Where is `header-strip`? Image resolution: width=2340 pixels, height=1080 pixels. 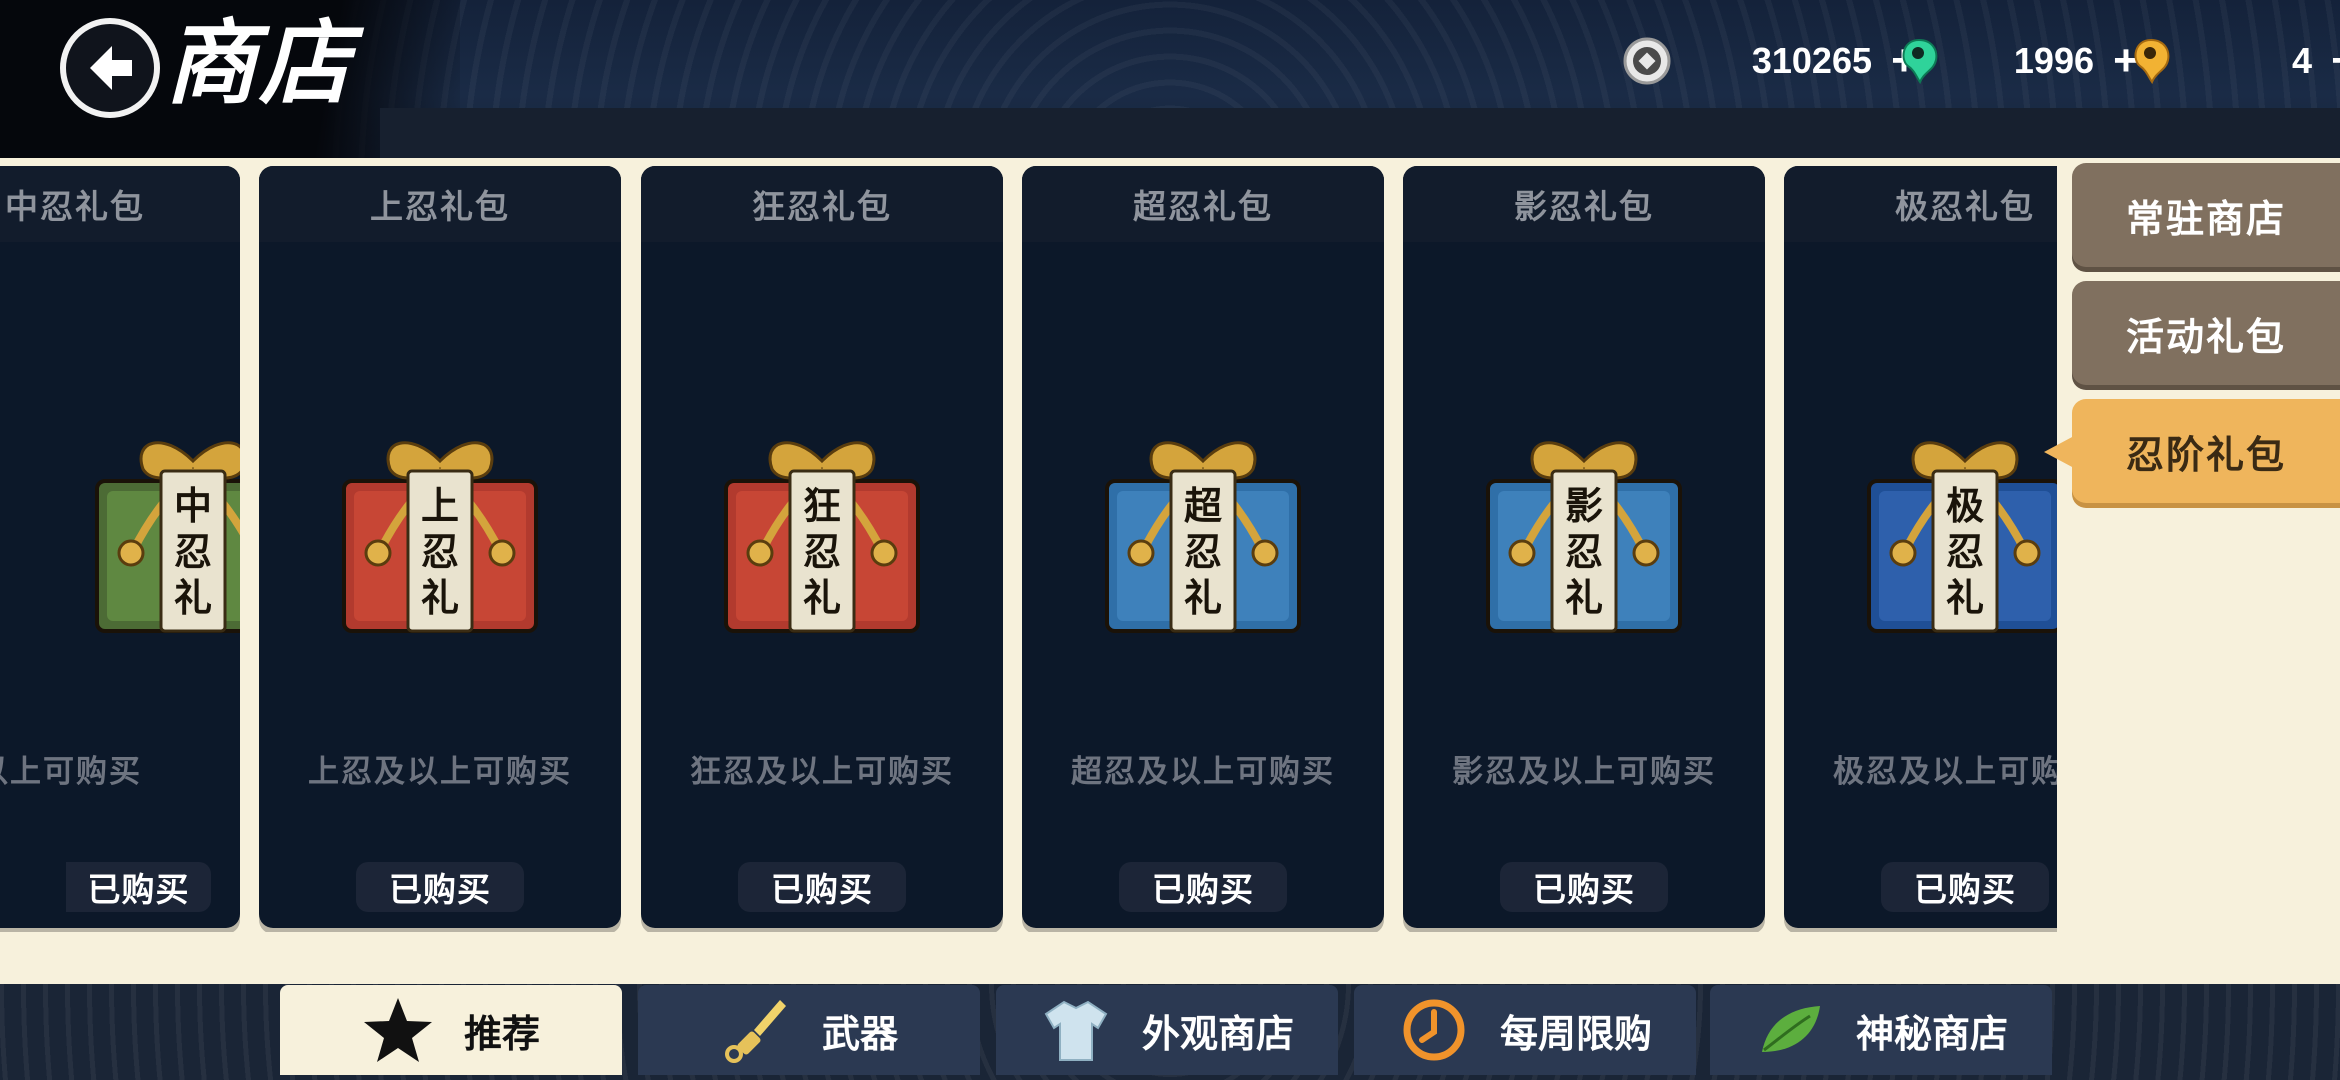 header-strip is located at coordinates (1360, 133).